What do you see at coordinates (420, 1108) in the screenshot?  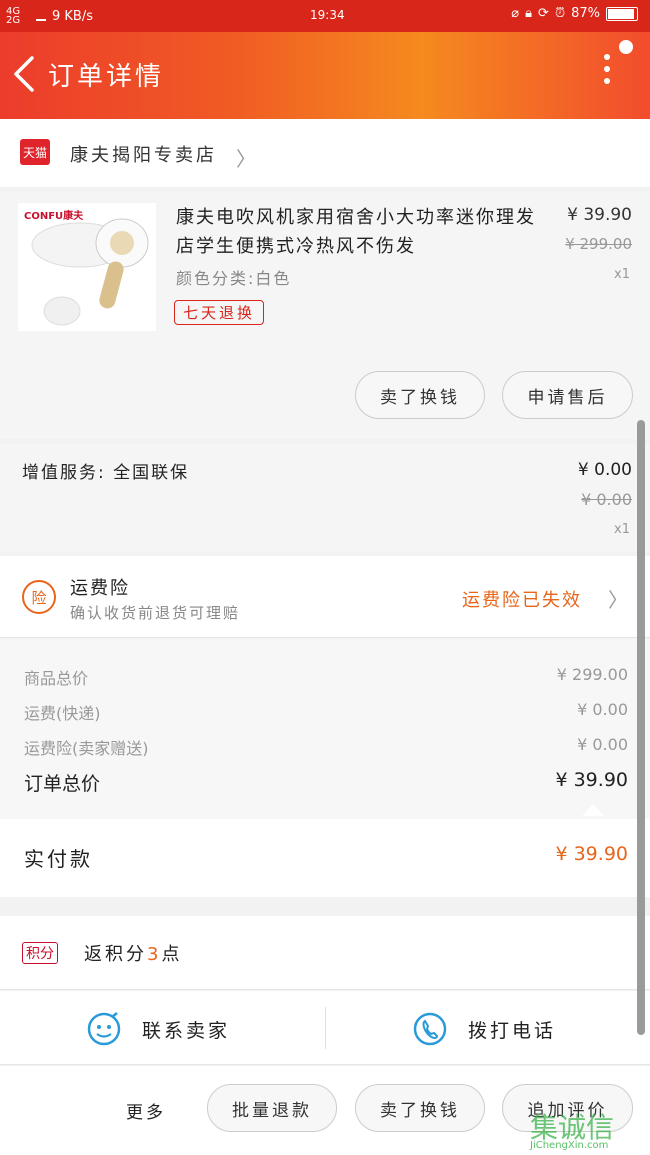 I see `resell-bottom-button: 卖了换钱` at bounding box center [420, 1108].